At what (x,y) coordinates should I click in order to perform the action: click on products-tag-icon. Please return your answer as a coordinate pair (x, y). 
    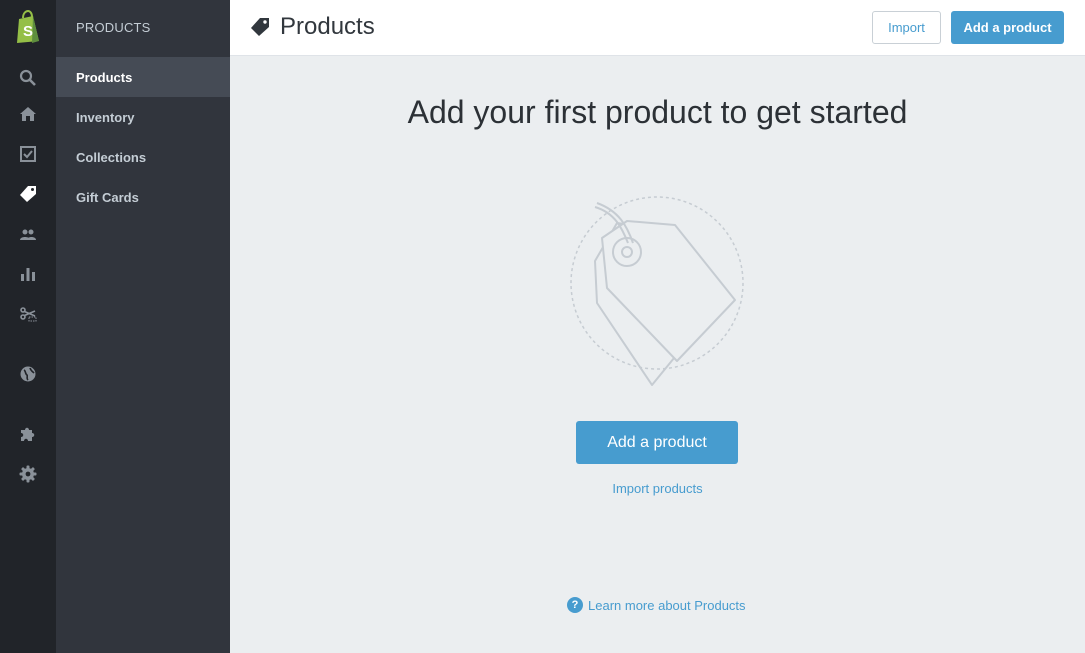
    Looking at the image, I should click on (28, 194).